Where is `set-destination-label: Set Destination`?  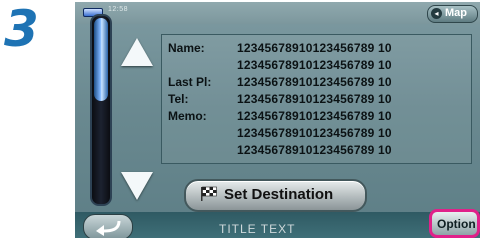
set-destination-label: Set Destination is located at coordinates (279, 194).